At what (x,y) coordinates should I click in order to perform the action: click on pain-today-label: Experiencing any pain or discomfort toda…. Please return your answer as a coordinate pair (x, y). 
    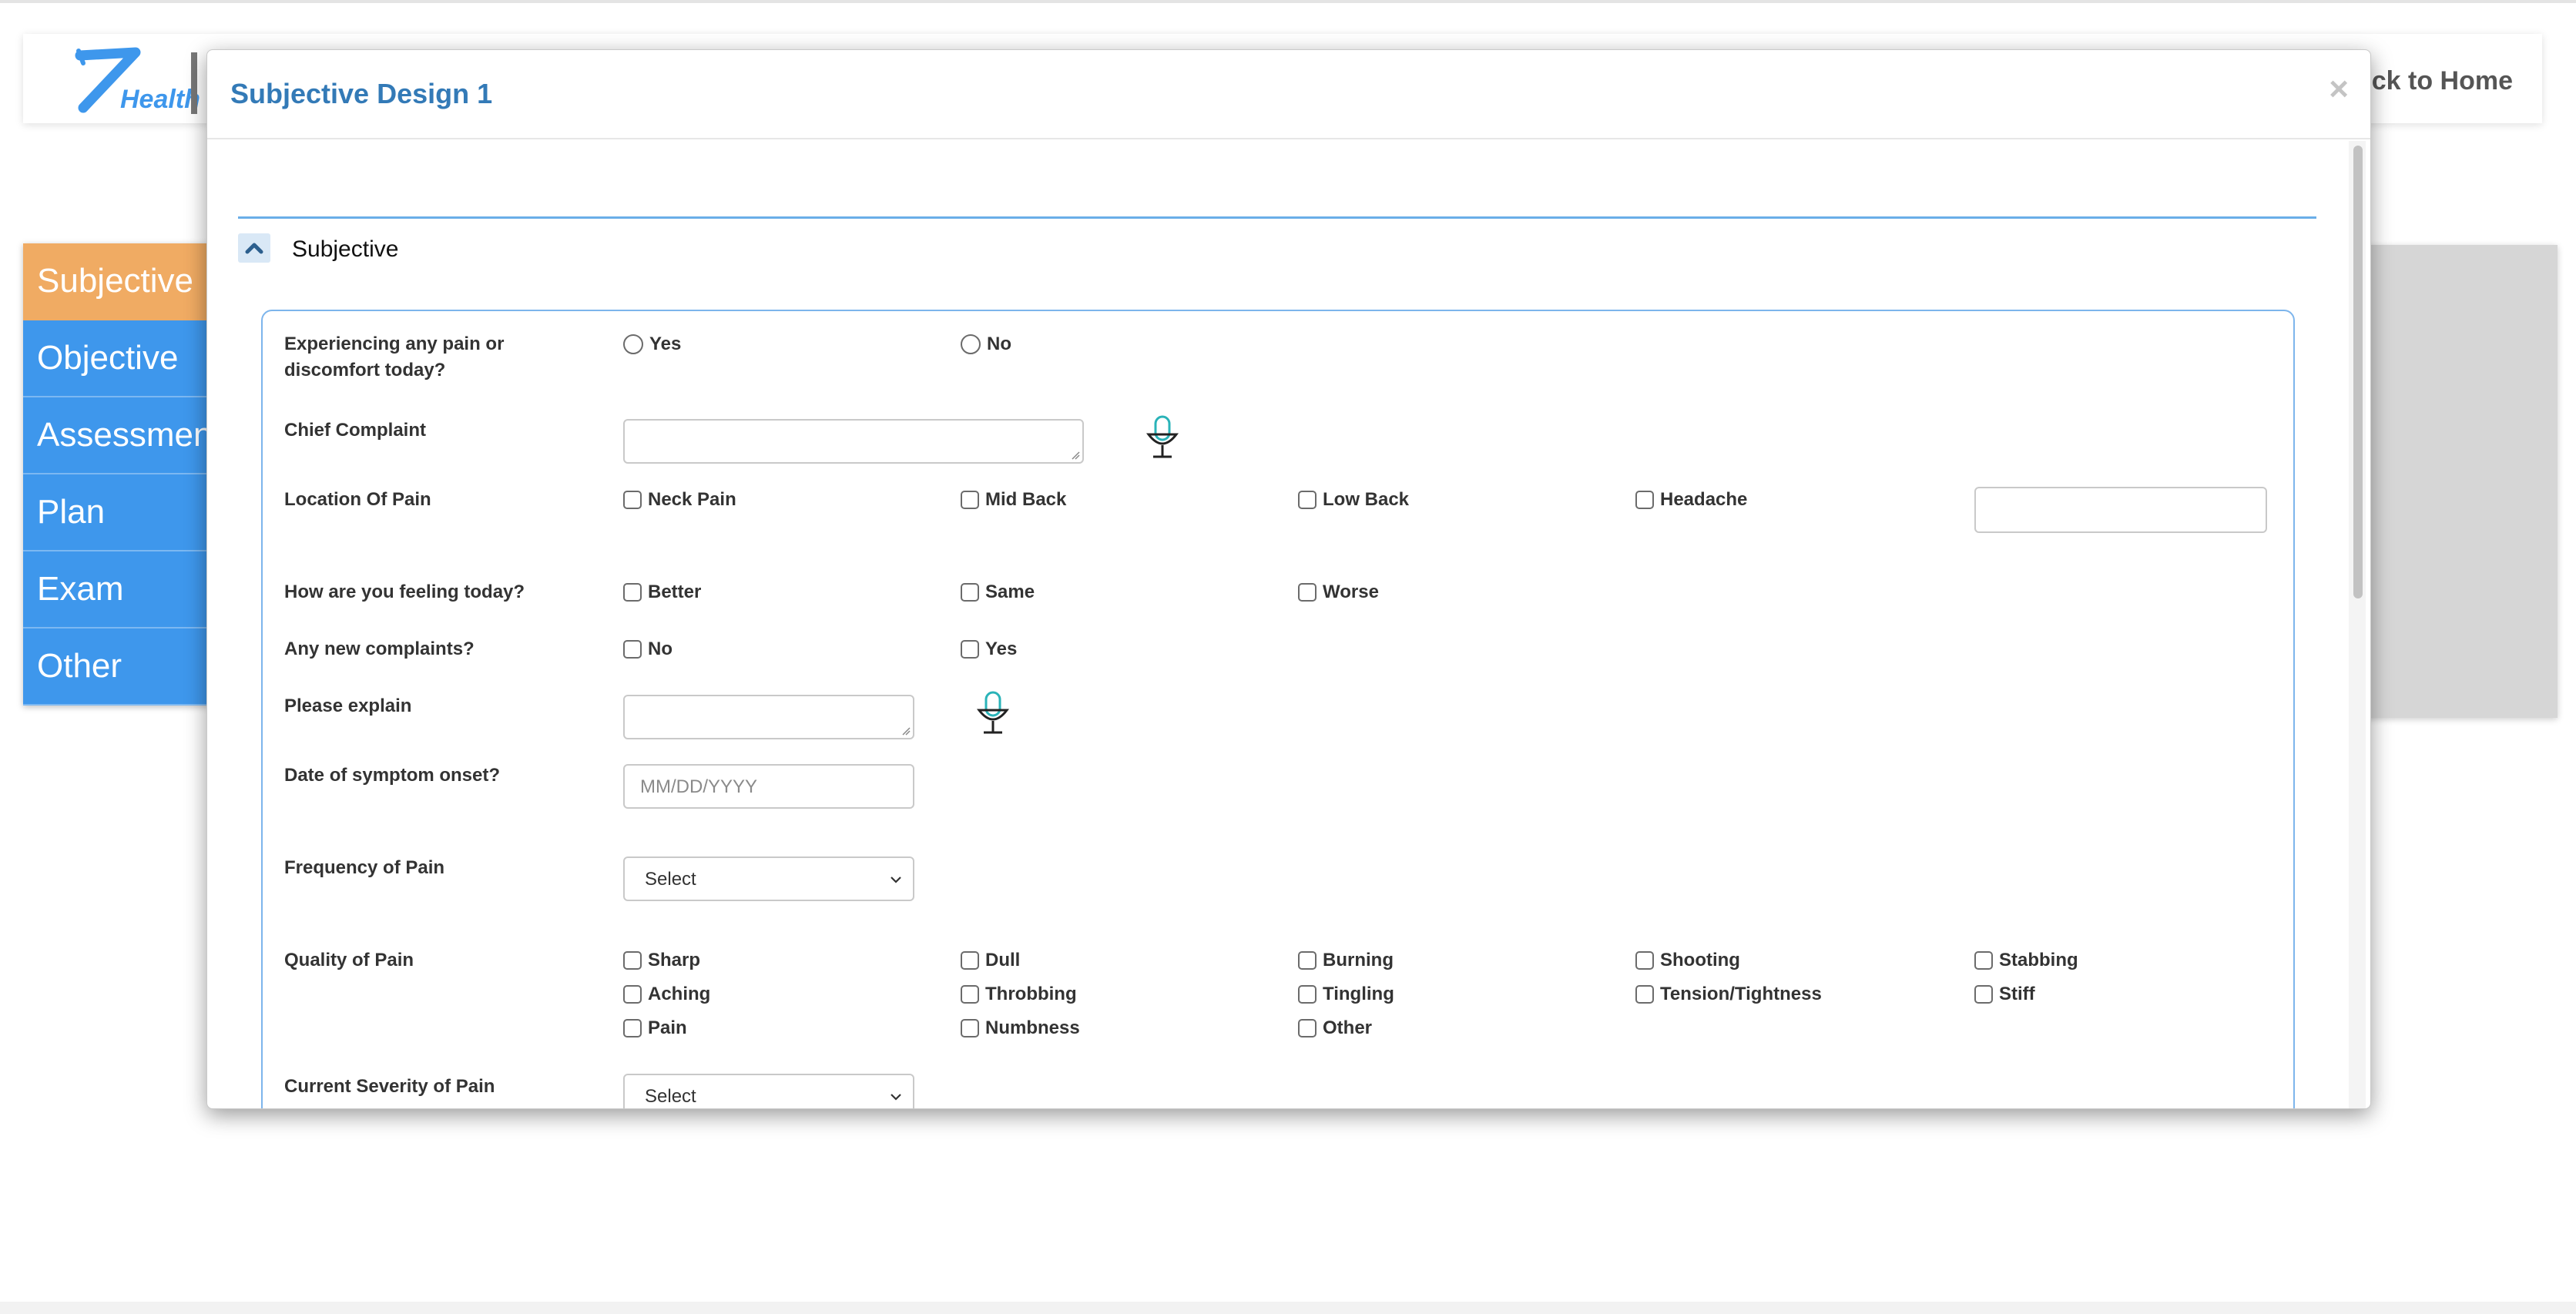
    Looking at the image, I should click on (394, 357).